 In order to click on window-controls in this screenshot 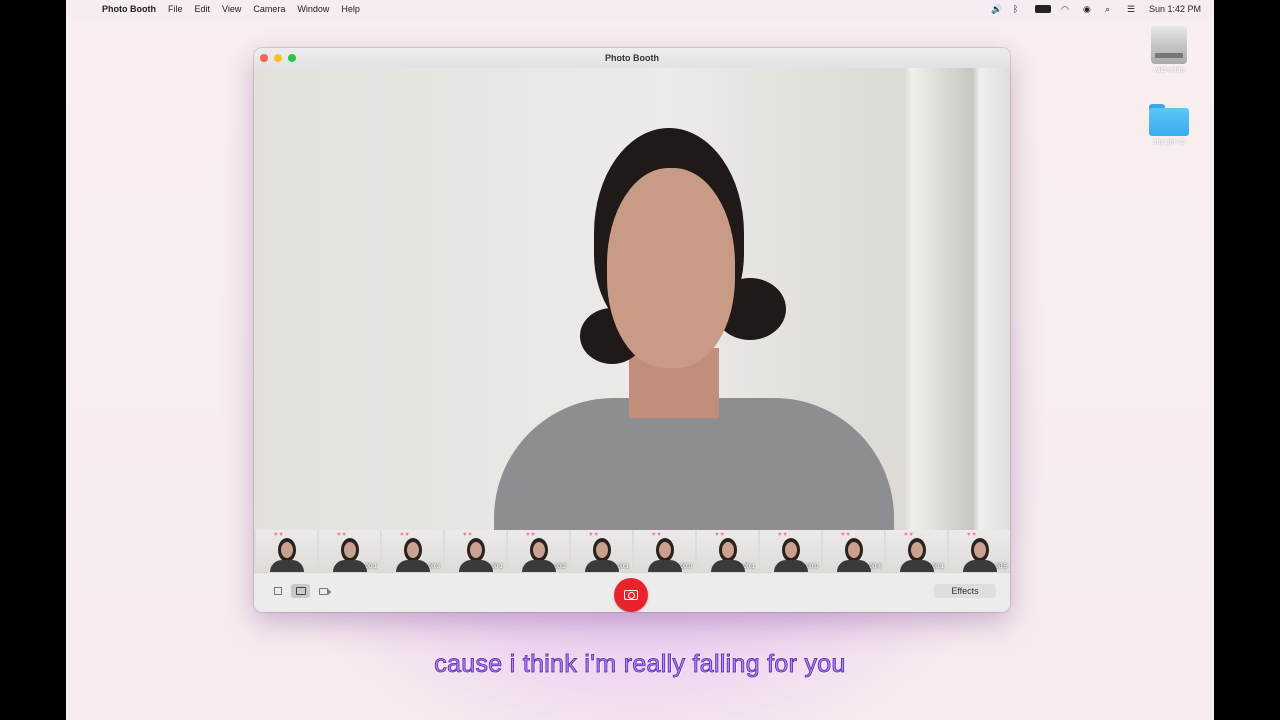, I will do `click(275, 58)`.